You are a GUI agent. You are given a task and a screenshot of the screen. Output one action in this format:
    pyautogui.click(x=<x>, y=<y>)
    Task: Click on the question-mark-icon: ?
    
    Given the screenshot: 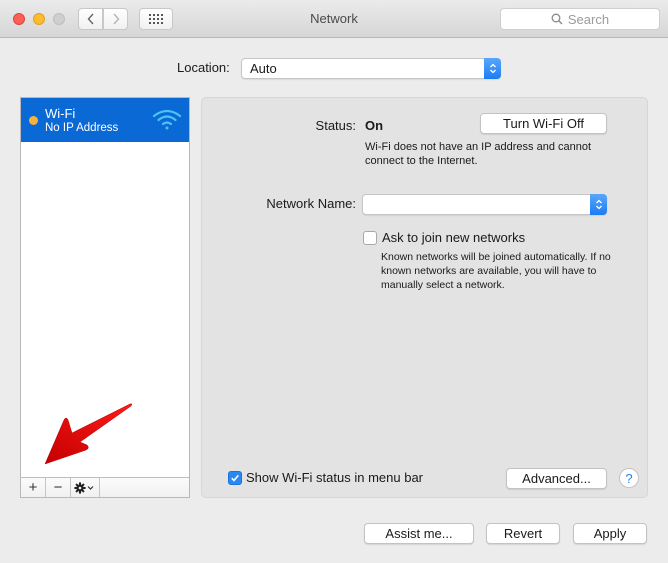 What is the action you would take?
    pyautogui.click(x=629, y=478)
    